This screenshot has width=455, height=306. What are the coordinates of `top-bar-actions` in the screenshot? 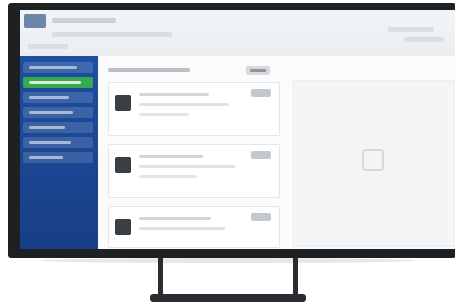 It's located at (417, 36).